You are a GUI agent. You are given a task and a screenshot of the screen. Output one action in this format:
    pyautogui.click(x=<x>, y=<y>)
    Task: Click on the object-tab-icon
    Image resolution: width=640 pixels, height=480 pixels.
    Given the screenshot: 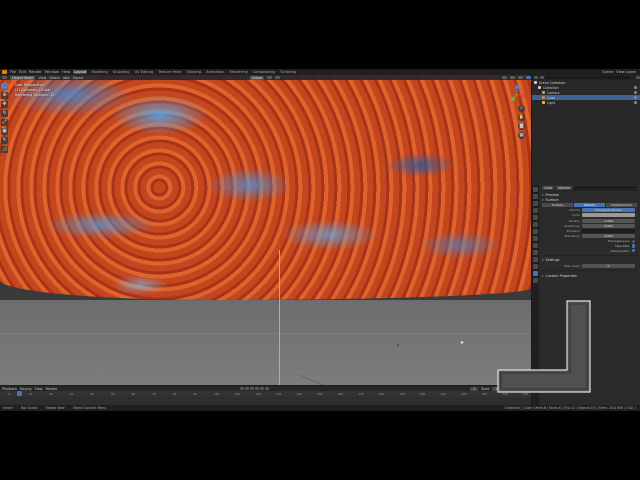 What is the action you would take?
    pyautogui.click(x=535, y=231)
    